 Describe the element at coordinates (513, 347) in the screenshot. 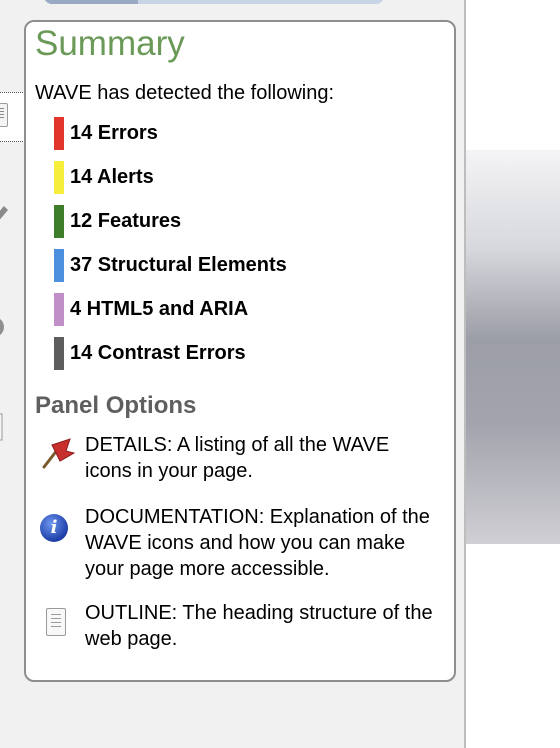

I see `page-background-image` at that location.